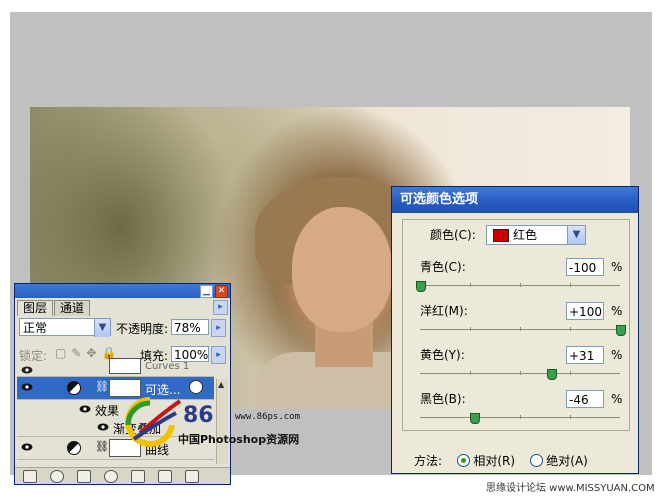 The image size is (660, 500). Describe the element at coordinates (501, 235) in the screenshot. I see `color-swatch` at that location.